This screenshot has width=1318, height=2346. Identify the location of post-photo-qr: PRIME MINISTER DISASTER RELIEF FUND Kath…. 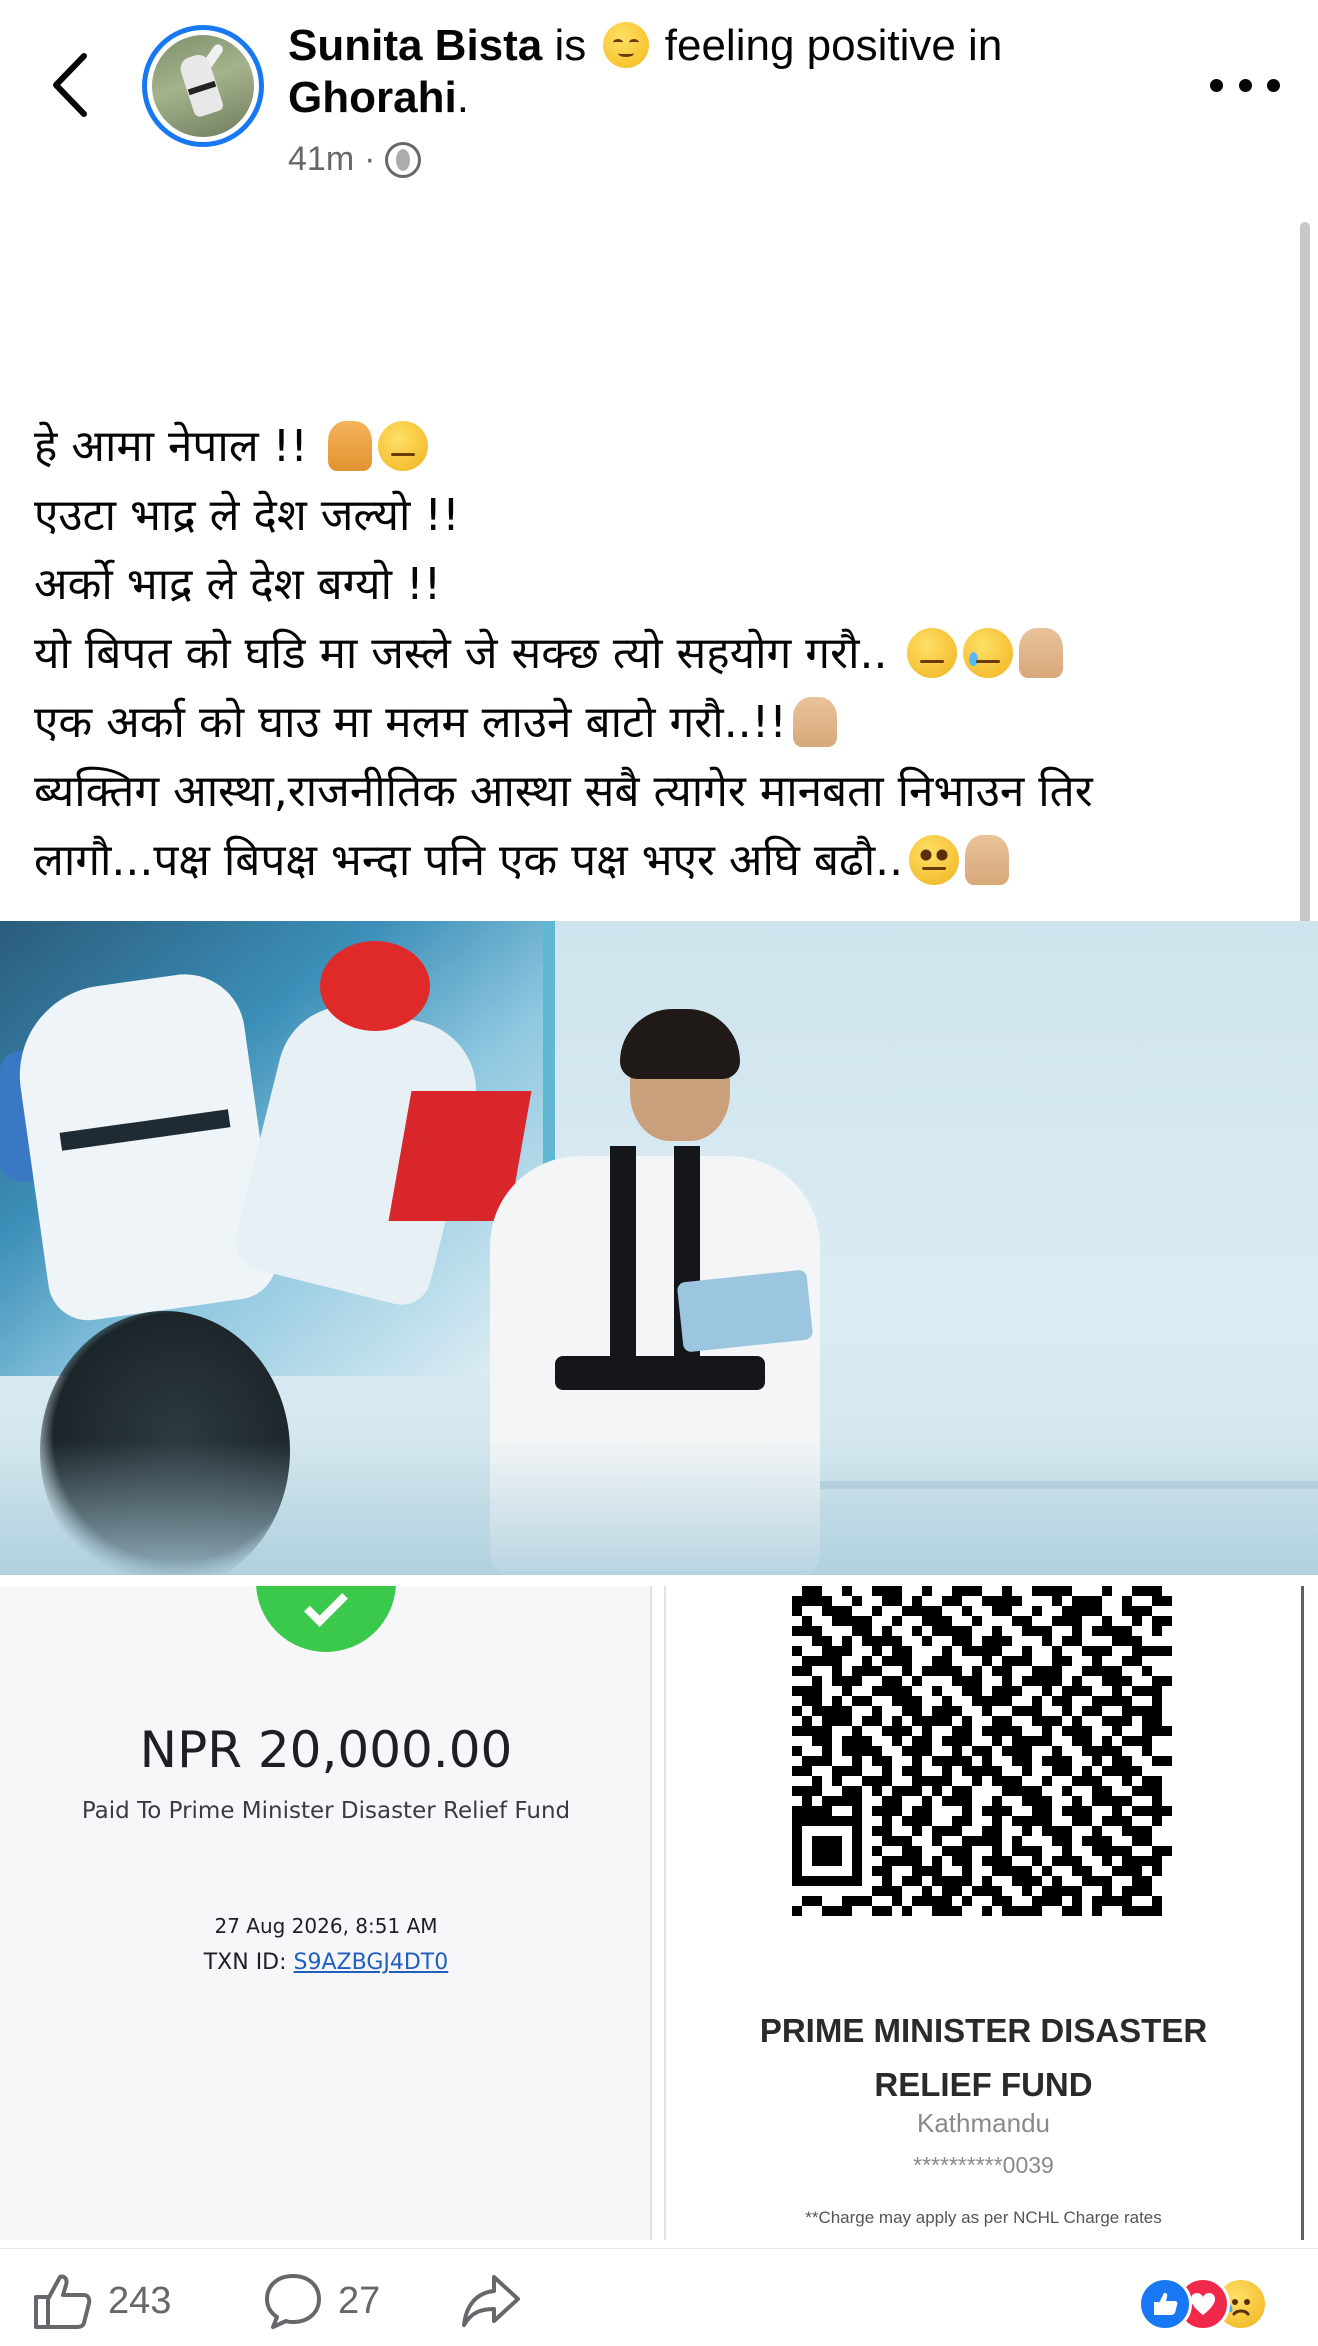
(984, 1913).